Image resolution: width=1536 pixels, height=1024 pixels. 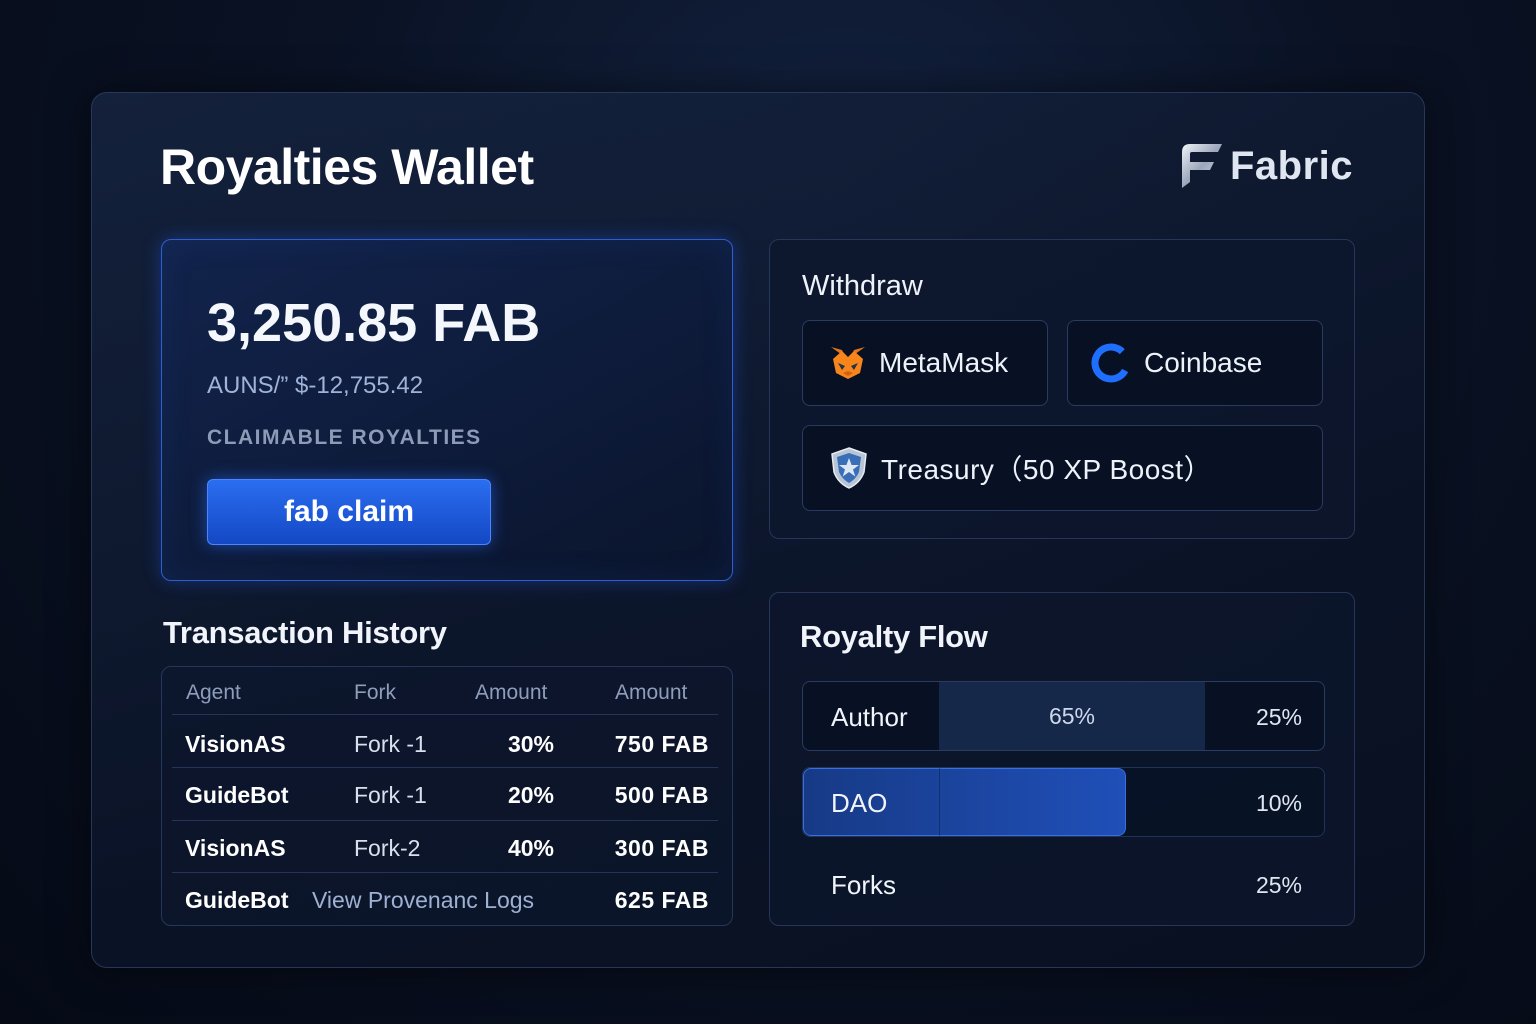 I want to click on brand: Fabric, so click(x=1264, y=166).